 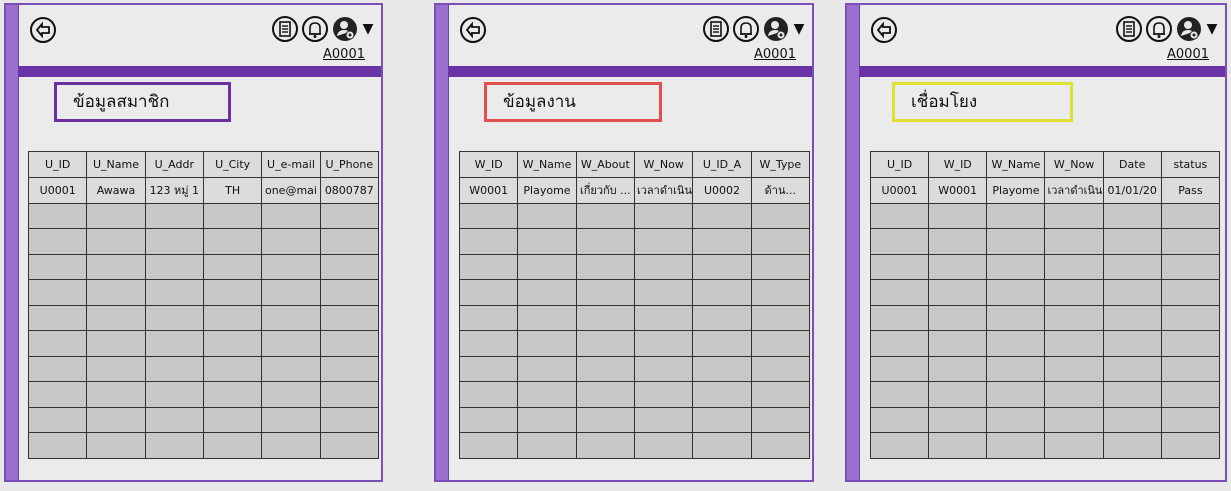 I want to click on user-settings-icon, so click(x=776, y=29).